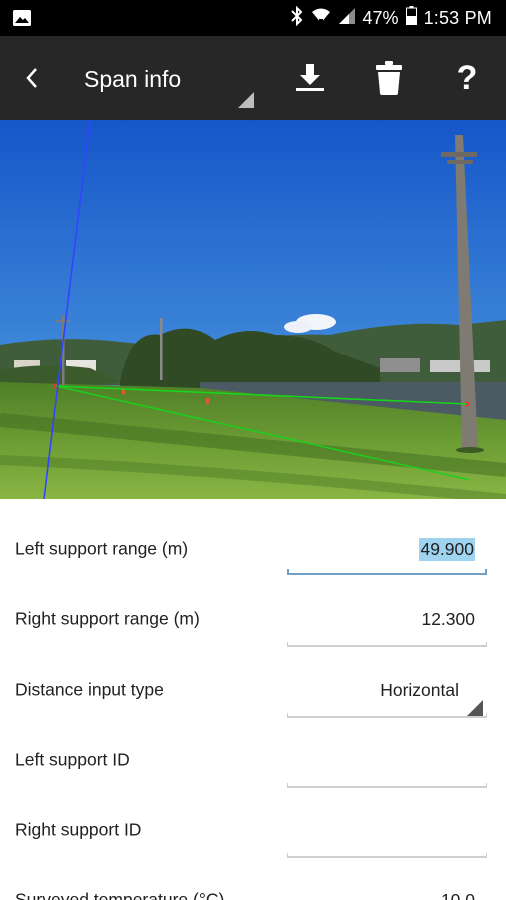 This screenshot has height=900, width=506. Describe the element at coordinates (253, 18) in the screenshot. I see `status-bar: 47% 1:53 PM` at that location.